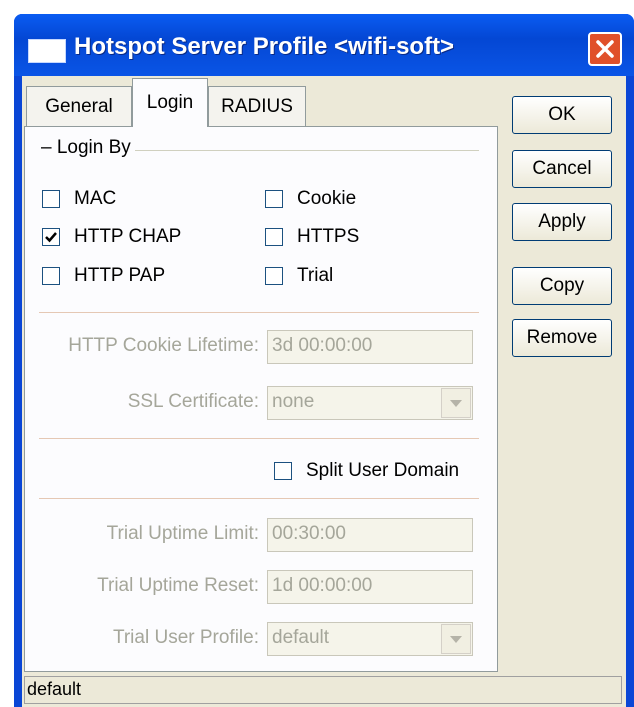 The height and width of the screenshot is (707, 634). I want to click on checkbox-cookie: Cookie, so click(310, 199).